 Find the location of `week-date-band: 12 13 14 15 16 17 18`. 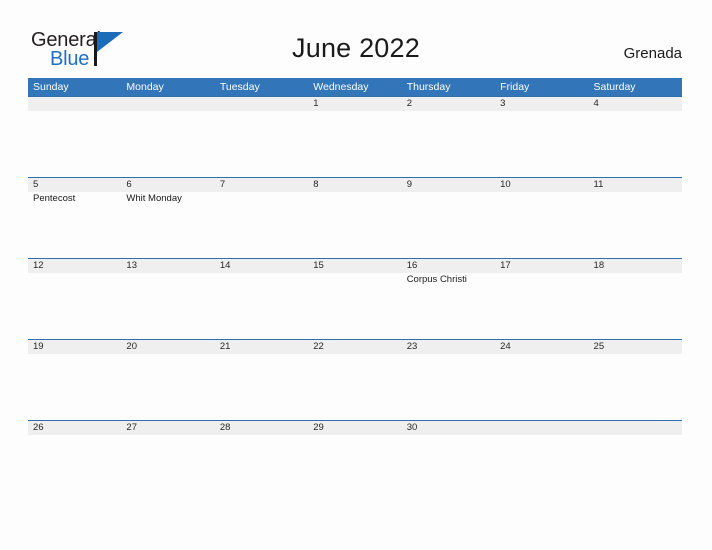

week-date-band: 12 13 14 15 16 17 18 is located at coordinates (355, 266).